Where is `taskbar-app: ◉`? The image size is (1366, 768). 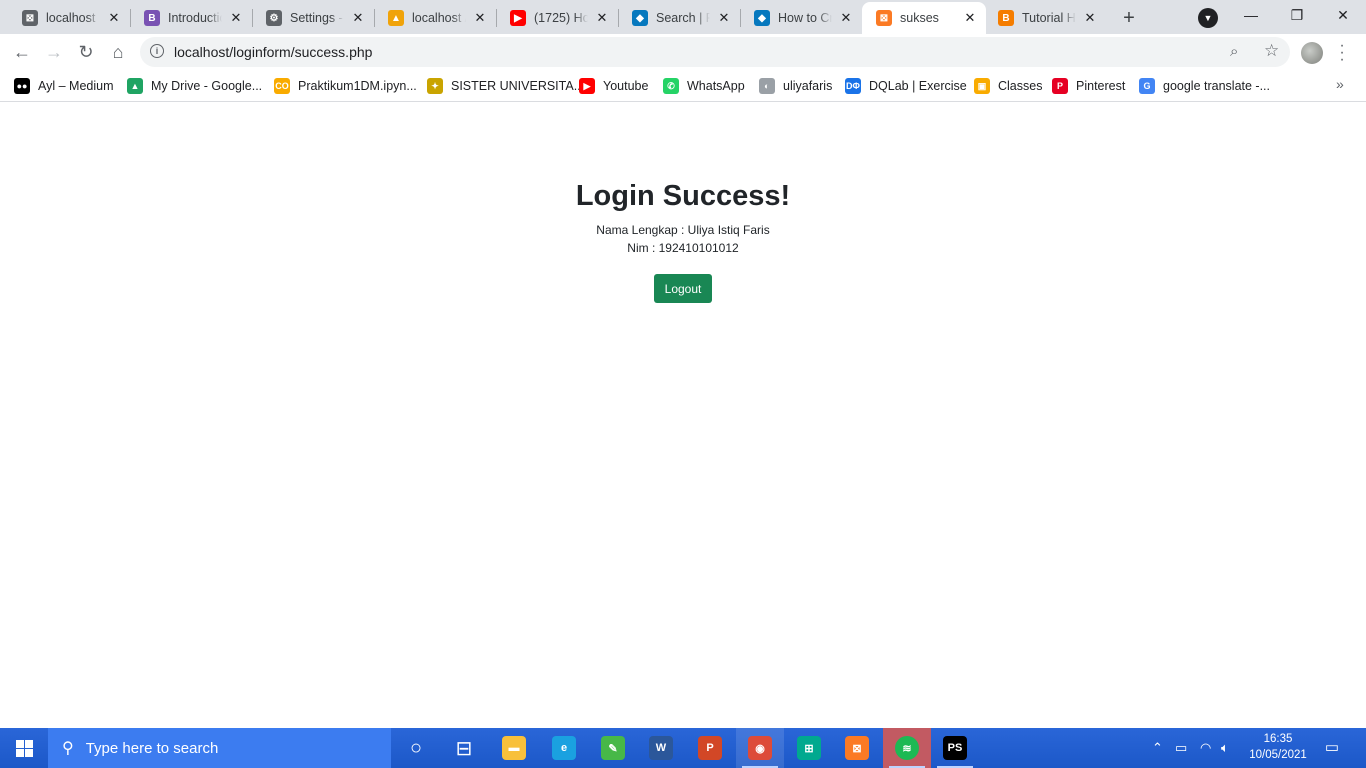
taskbar-app: ◉ is located at coordinates (760, 748).